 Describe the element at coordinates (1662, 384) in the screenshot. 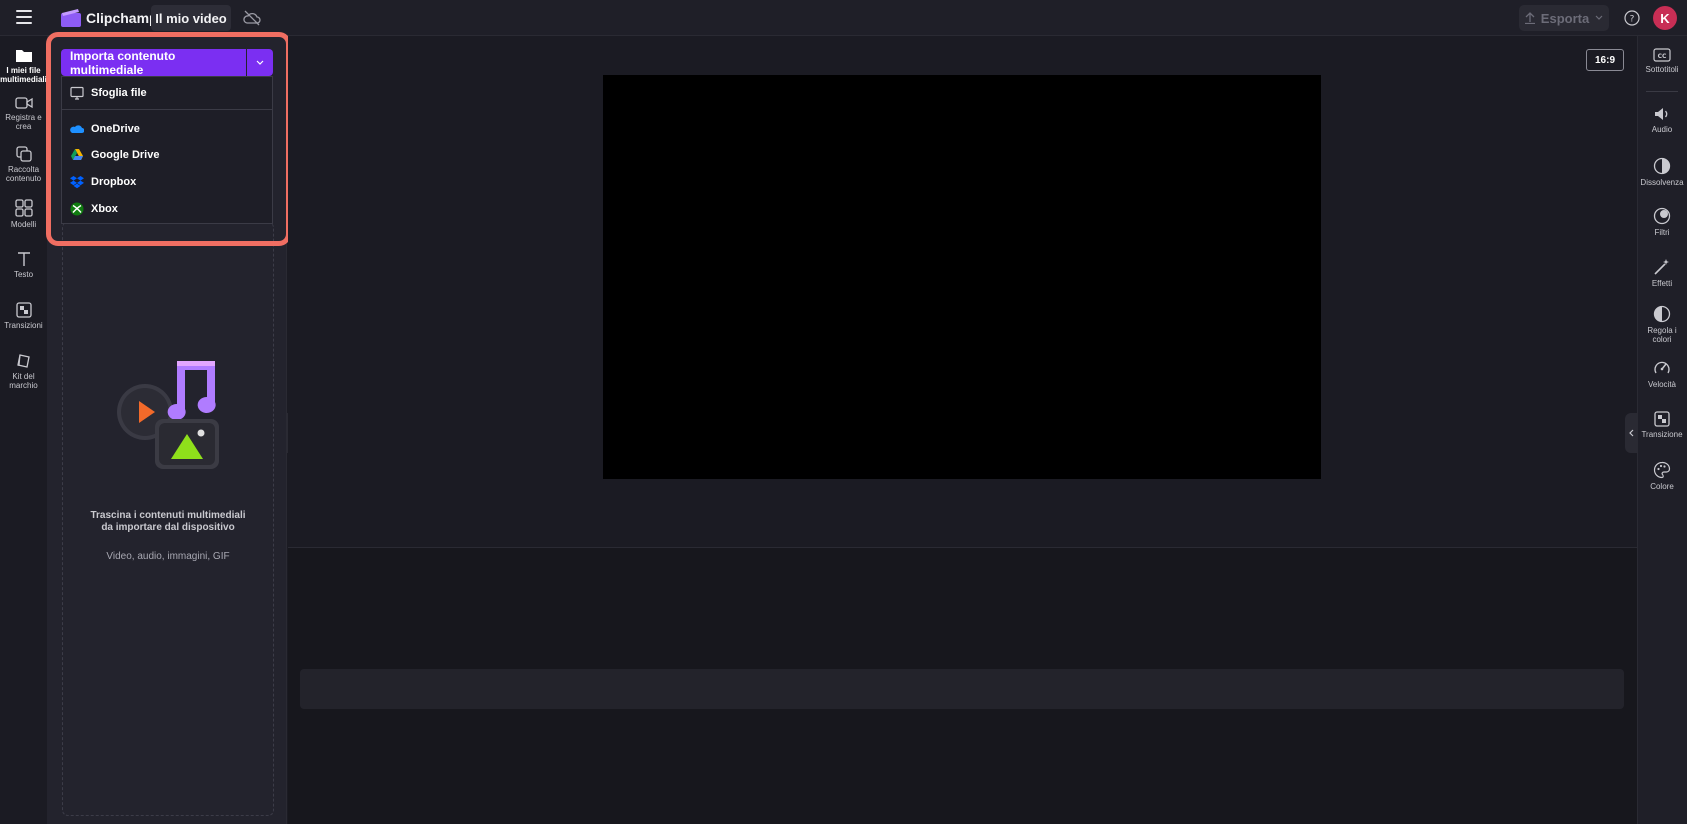

I see `panel-label: Velocità` at that location.